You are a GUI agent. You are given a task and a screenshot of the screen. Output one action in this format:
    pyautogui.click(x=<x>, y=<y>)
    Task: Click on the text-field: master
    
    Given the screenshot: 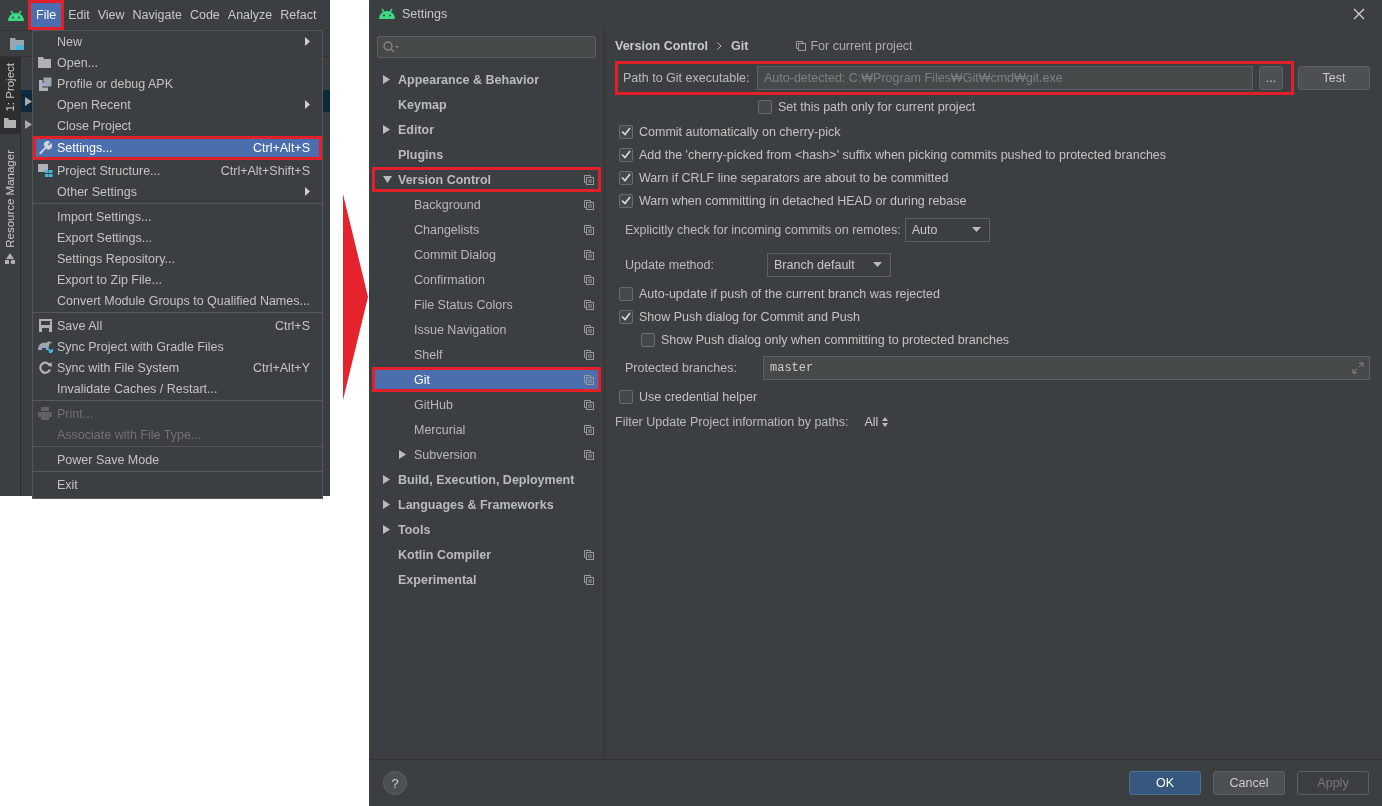 What is the action you would take?
    pyautogui.click(x=1066, y=368)
    